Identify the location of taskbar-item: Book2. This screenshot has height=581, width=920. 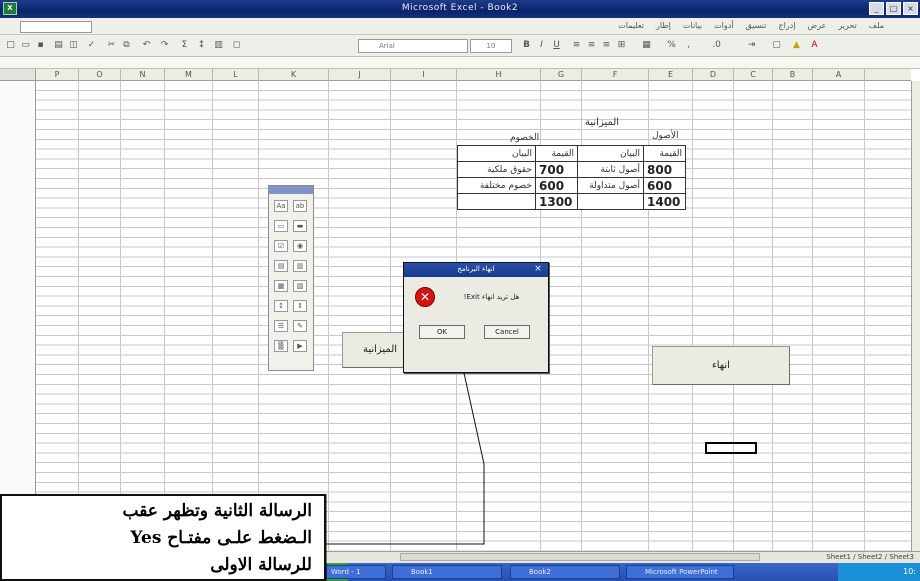
(565, 572).